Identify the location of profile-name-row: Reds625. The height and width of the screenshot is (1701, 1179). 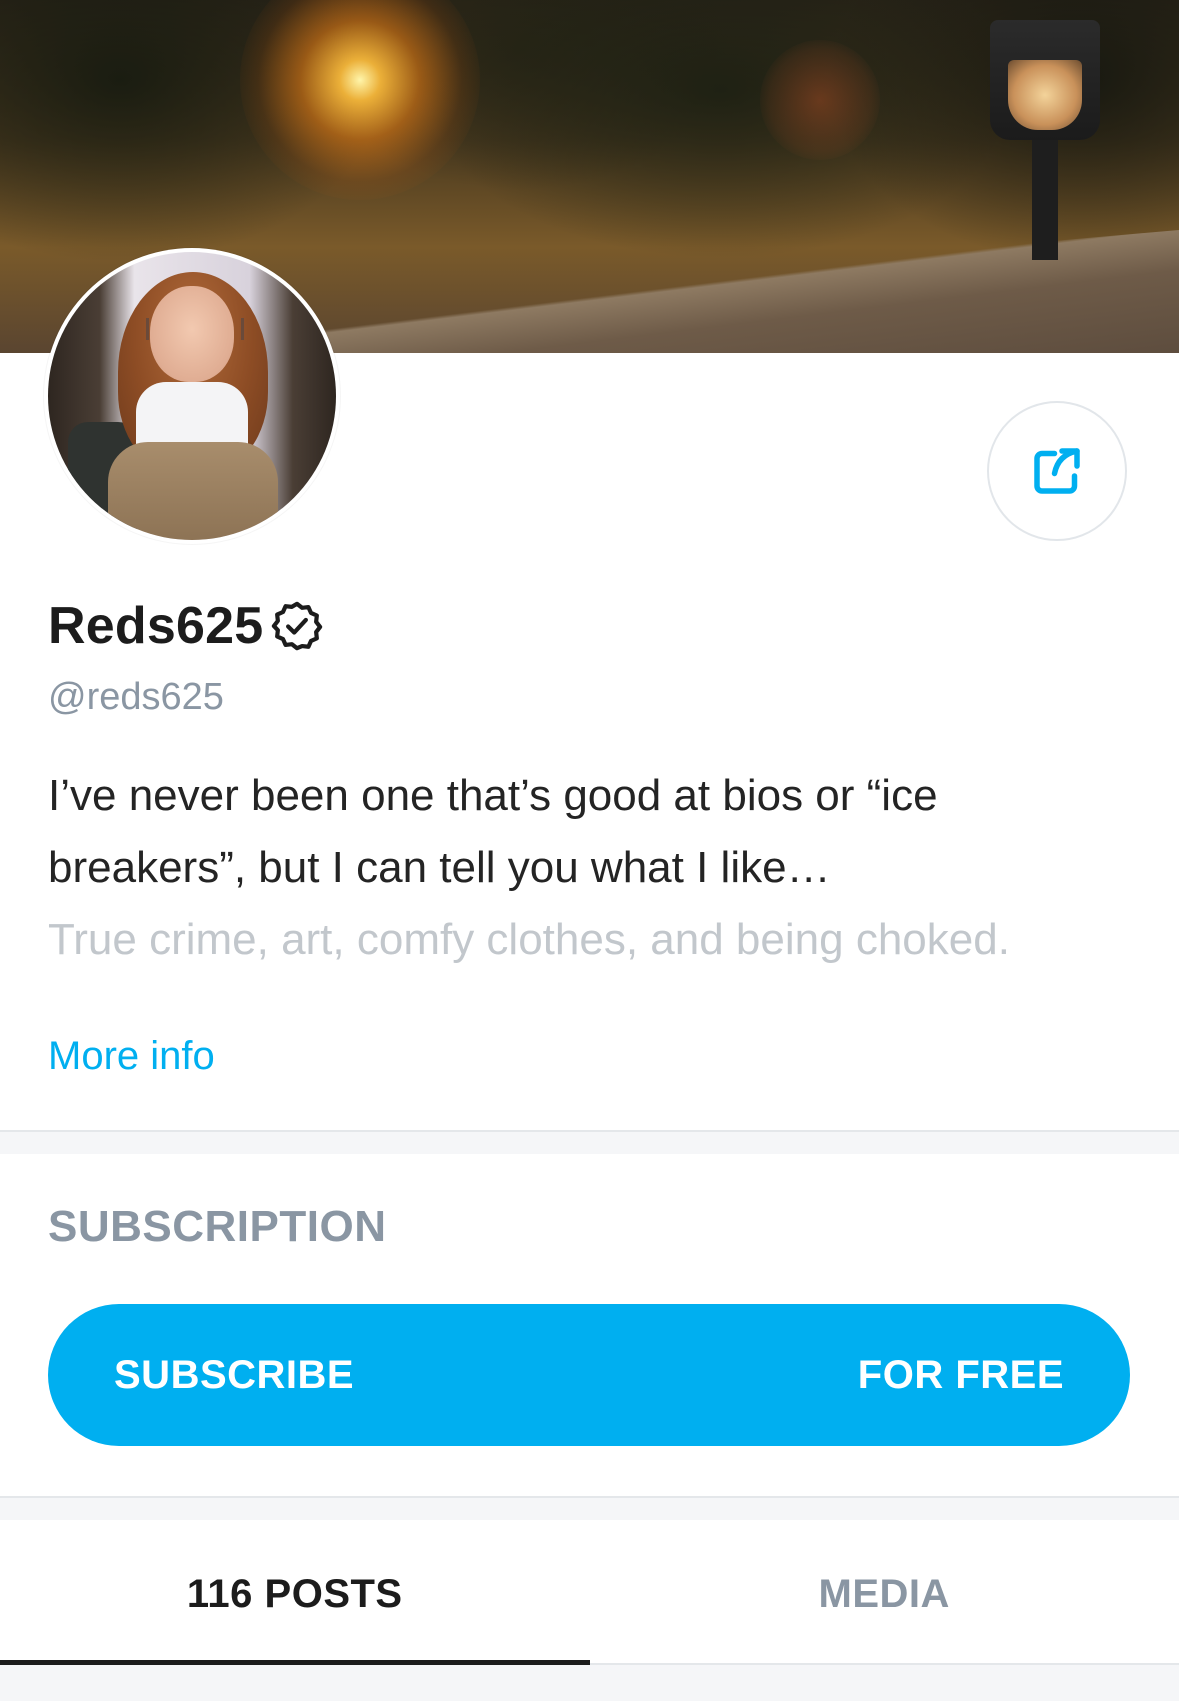
(186, 626).